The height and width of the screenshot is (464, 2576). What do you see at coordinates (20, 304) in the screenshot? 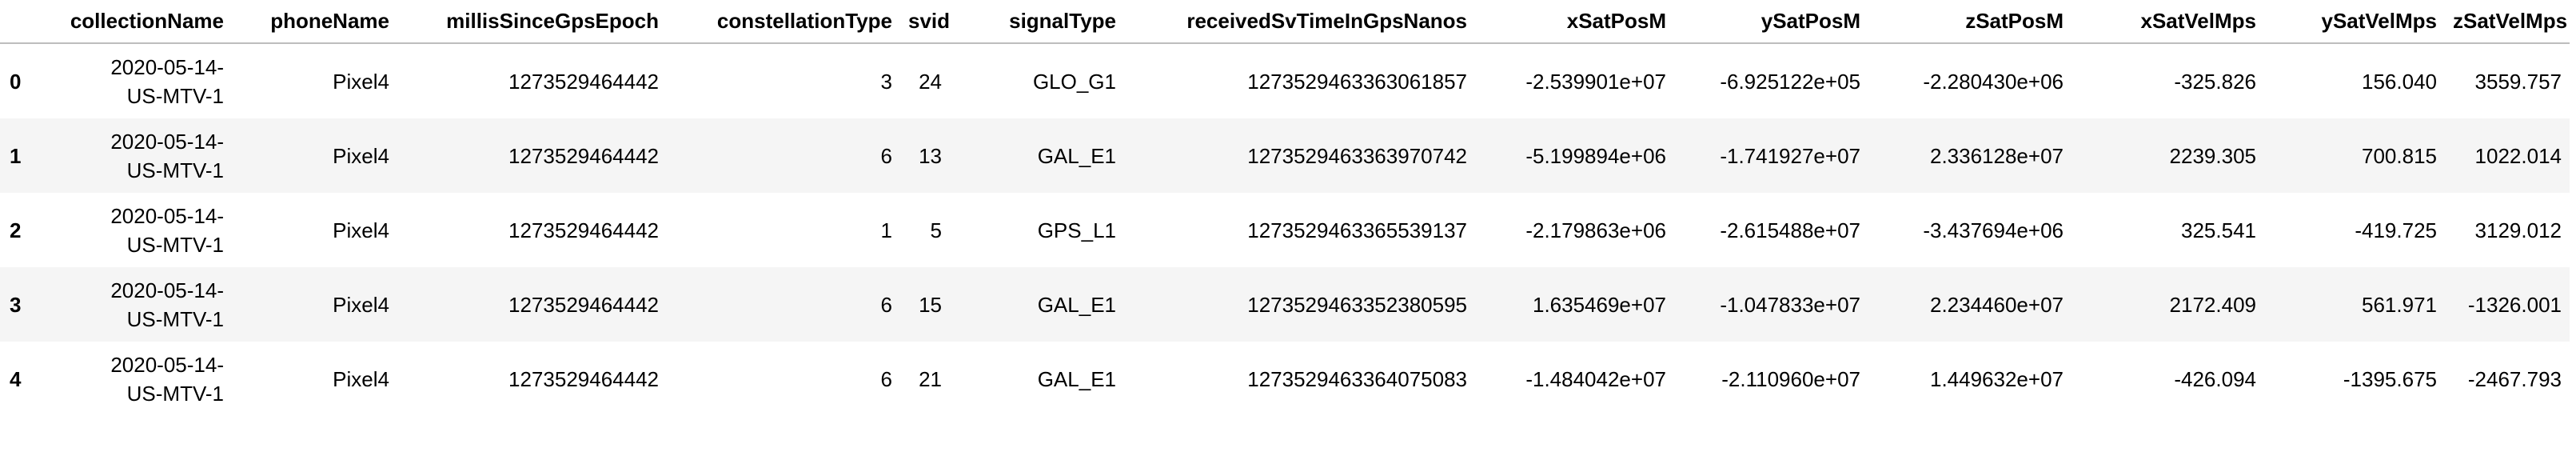
I see `cell-index: 3` at bounding box center [20, 304].